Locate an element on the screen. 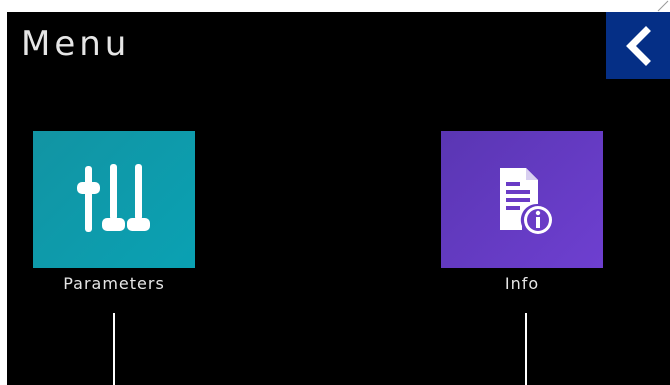 The height and width of the screenshot is (385, 670). info-tile is located at coordinates (522, 199).